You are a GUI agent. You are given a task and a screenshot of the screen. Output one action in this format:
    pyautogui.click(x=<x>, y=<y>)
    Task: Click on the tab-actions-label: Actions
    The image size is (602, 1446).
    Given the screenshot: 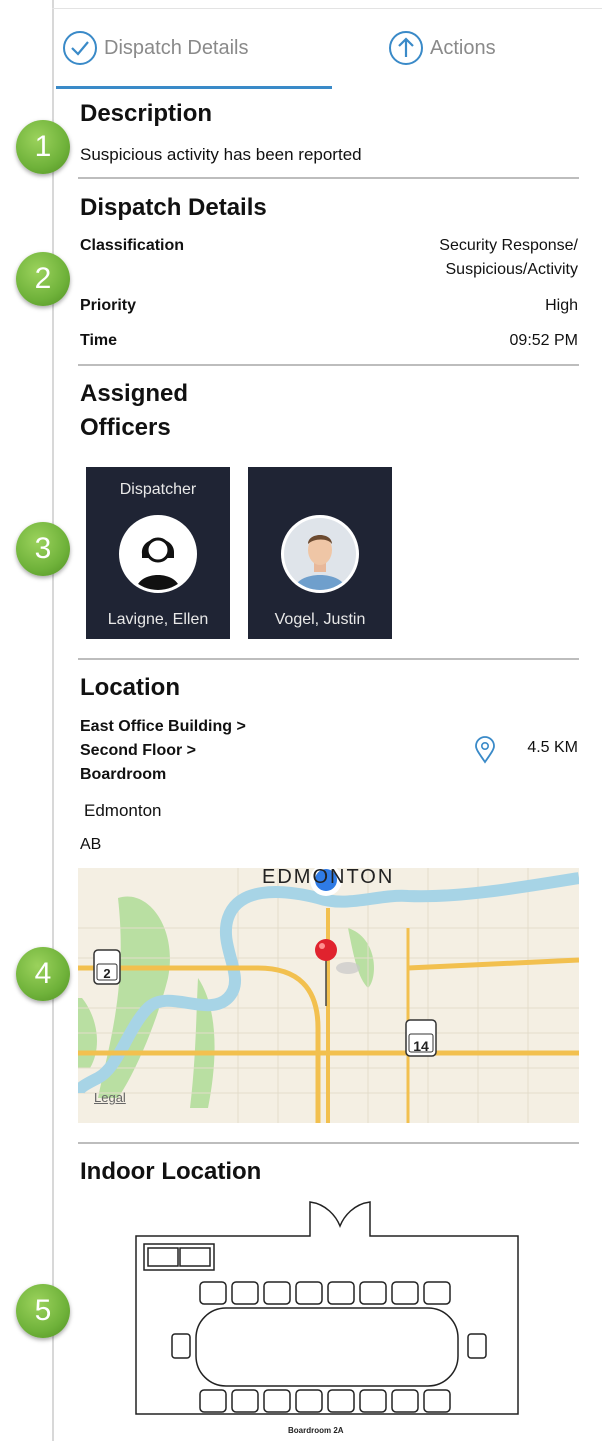 What is the action you would take?
    pyautogui.click(x=463, y=47)
    